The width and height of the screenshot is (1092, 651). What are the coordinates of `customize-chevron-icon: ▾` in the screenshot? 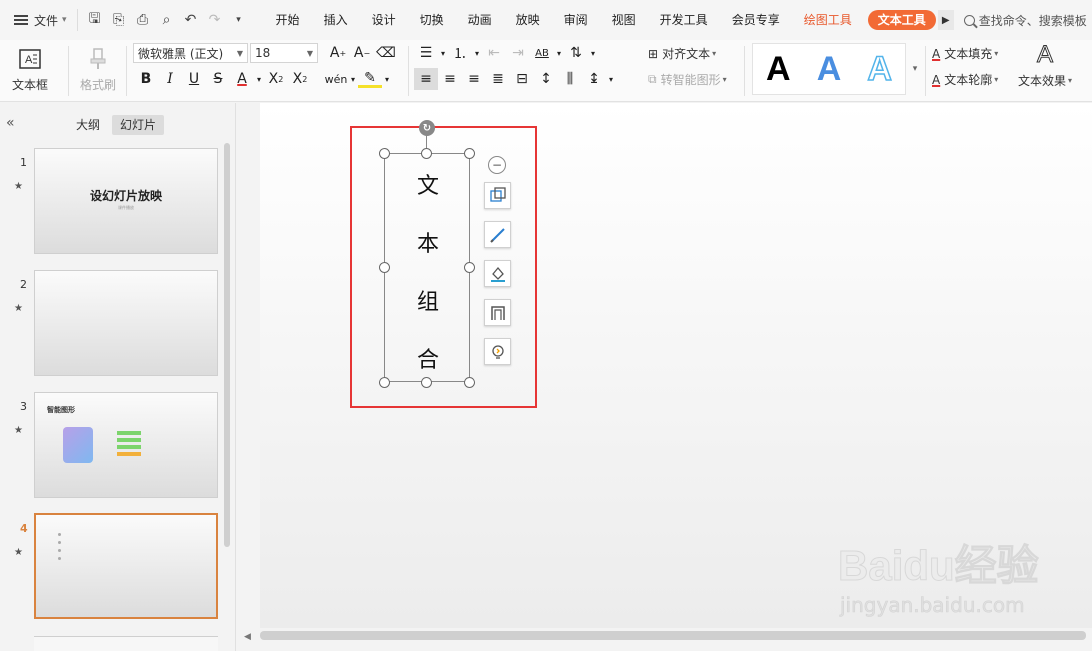 It's located at (239, 20).